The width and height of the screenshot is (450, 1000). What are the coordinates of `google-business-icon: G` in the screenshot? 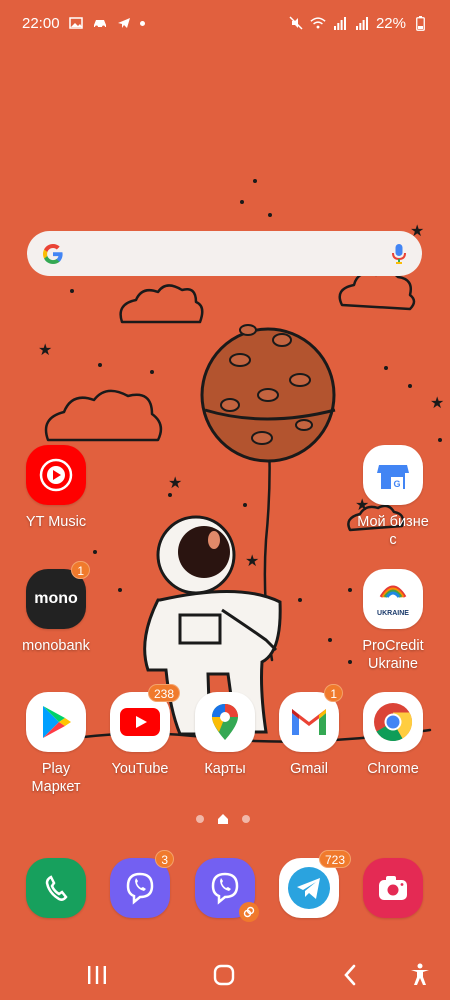 It's located at (393, 475).